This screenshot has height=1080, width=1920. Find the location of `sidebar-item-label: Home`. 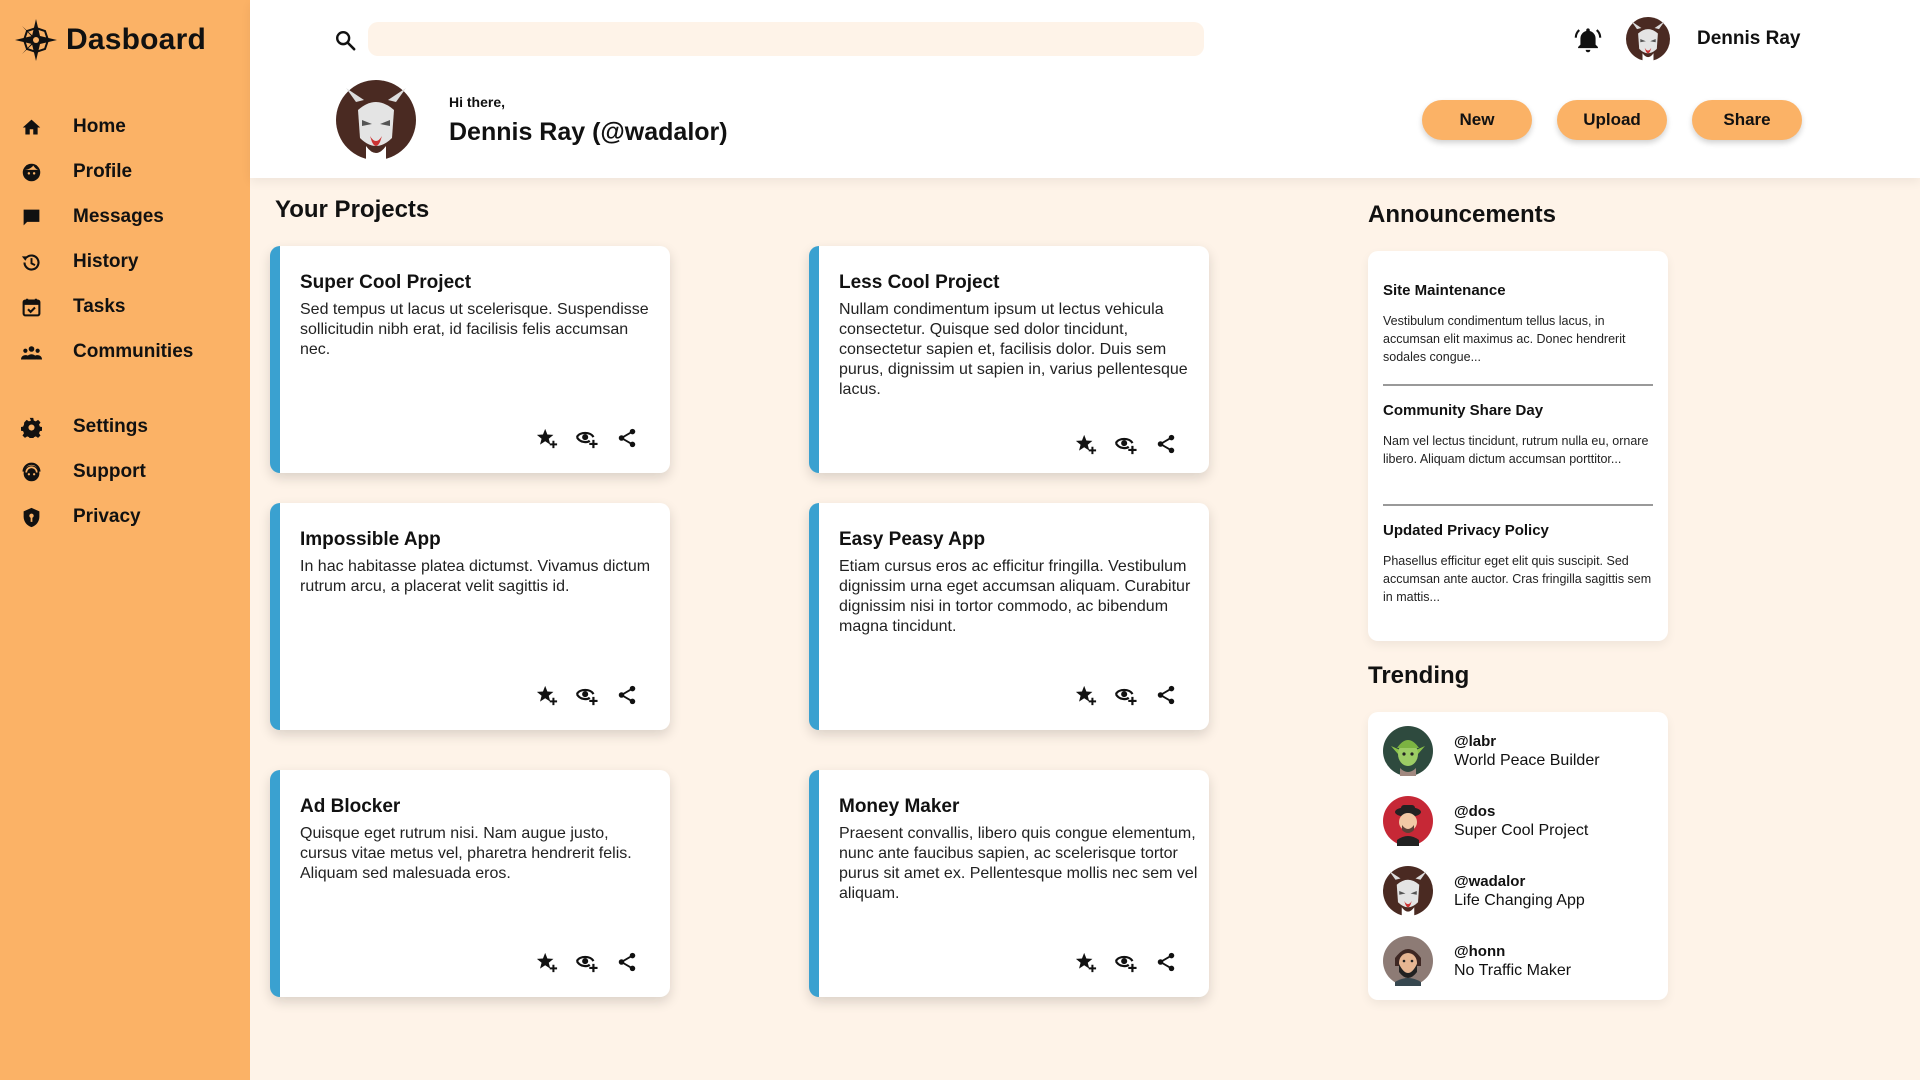

sidebar-item-label: Home is located at coordinates (99, 126).